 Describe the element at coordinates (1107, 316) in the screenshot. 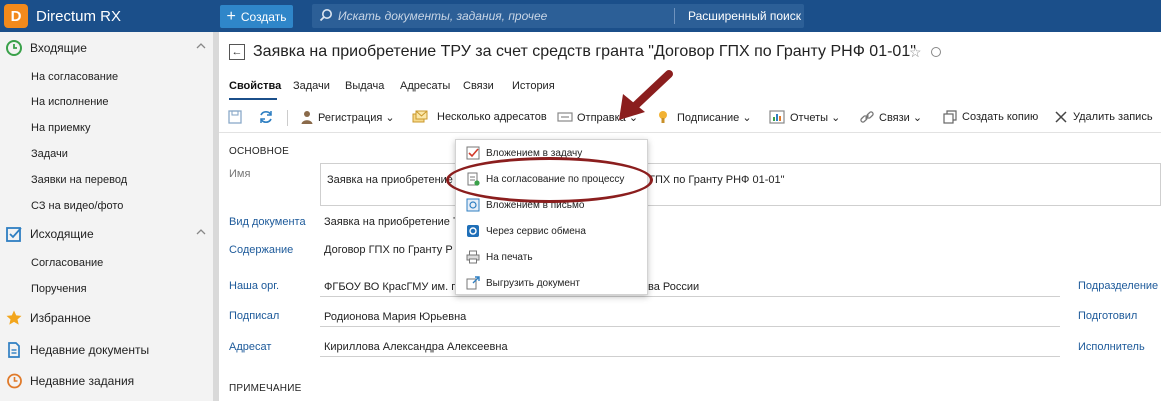

I see `prepared-by-link: Подготовил` at that location.